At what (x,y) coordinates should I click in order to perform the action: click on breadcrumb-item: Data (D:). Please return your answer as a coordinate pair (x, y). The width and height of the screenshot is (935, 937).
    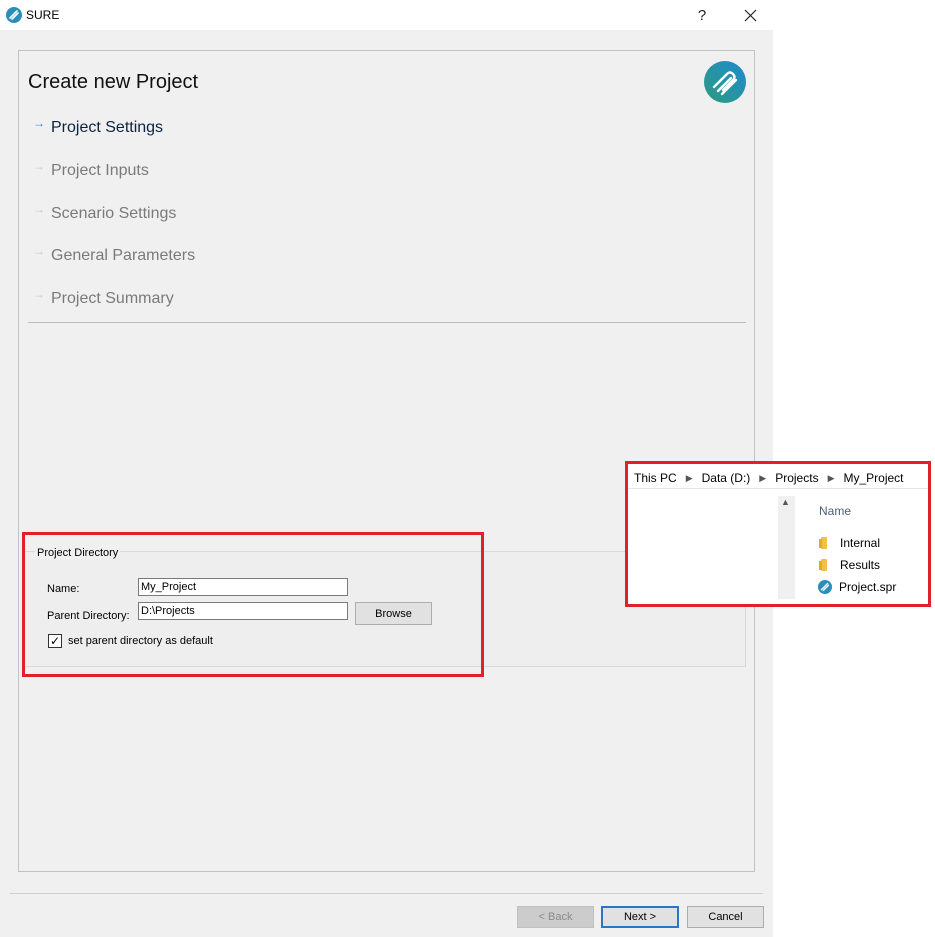
    Looking at the image, I should click on (726, 478).